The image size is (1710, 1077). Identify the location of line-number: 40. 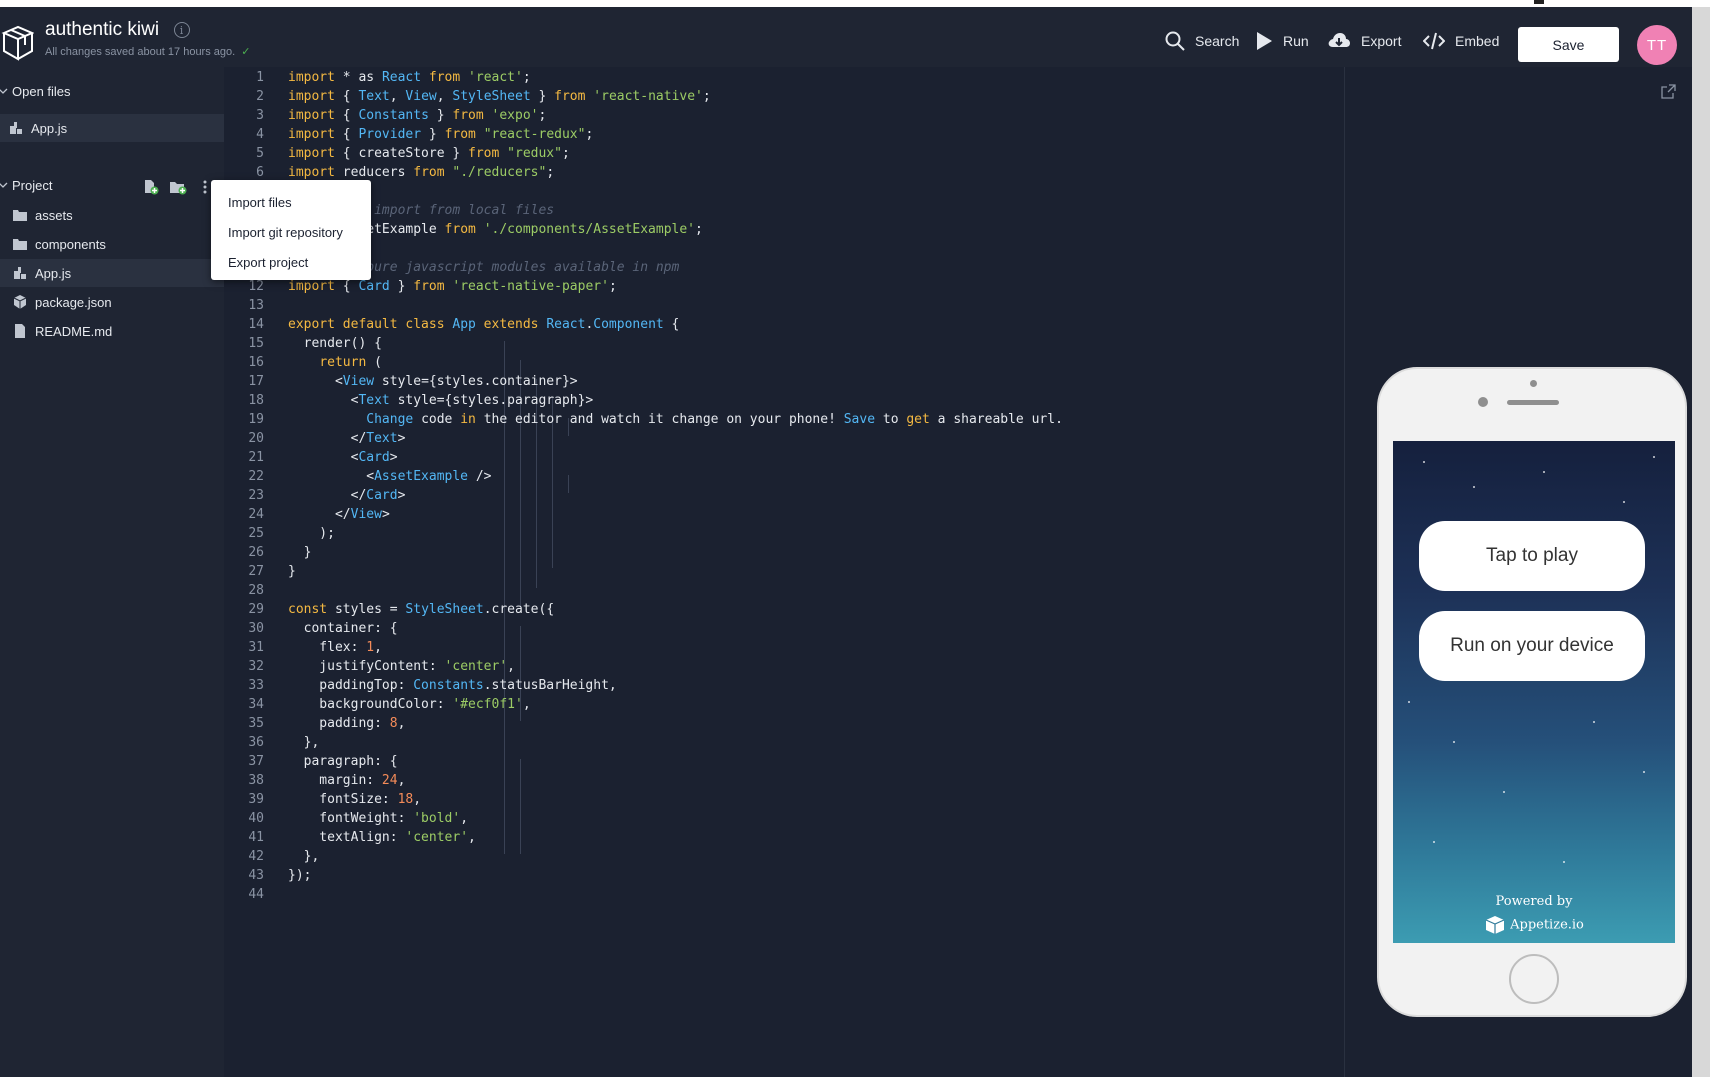
(256, 818).